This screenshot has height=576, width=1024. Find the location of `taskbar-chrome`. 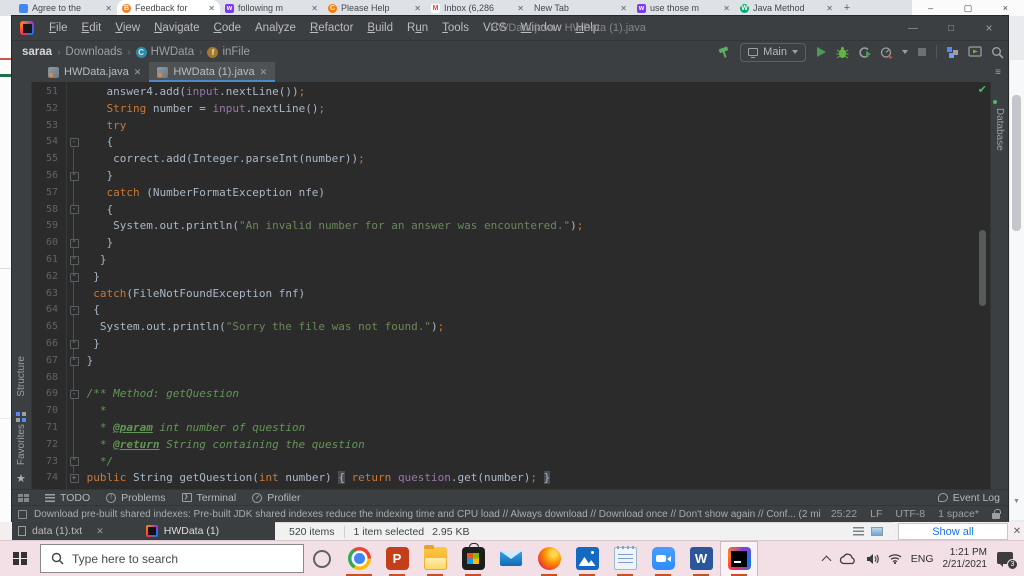

taskbar-chrome is located at coordinates (359, 558).